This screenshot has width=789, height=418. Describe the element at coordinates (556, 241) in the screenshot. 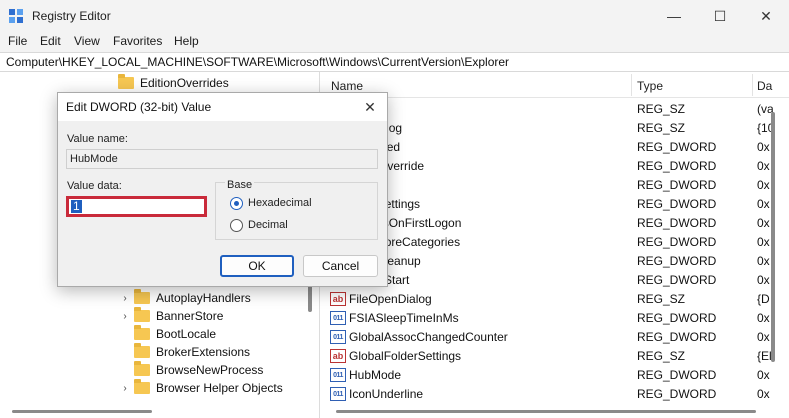

I see `table-row: ResolveStoreCategories REG_DWORD 0x` at that location.